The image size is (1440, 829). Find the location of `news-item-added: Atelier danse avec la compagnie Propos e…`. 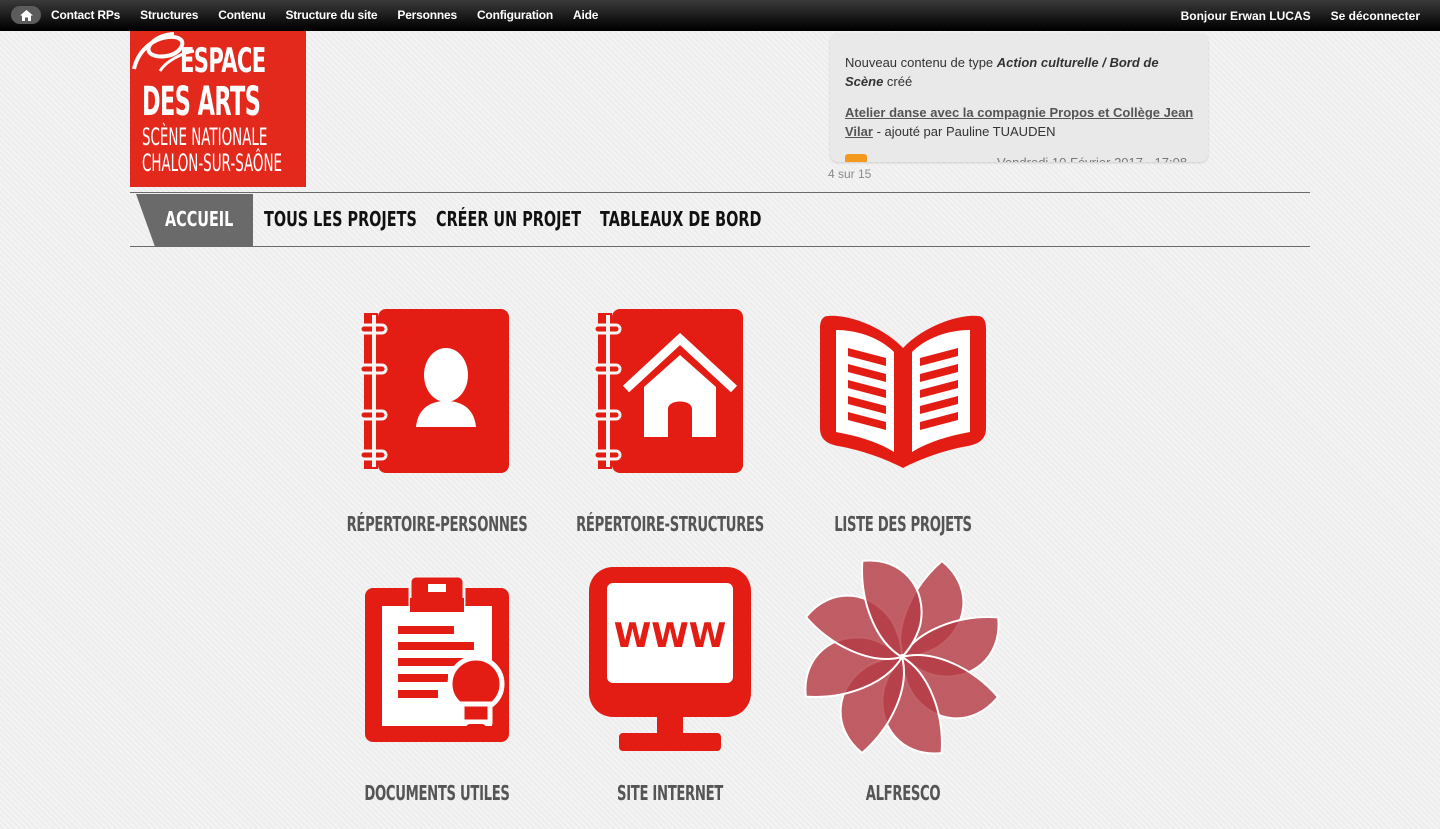

news-item-added: Atelier danse avec la compagnie Propos e… is located at coordinates (1019, 122).